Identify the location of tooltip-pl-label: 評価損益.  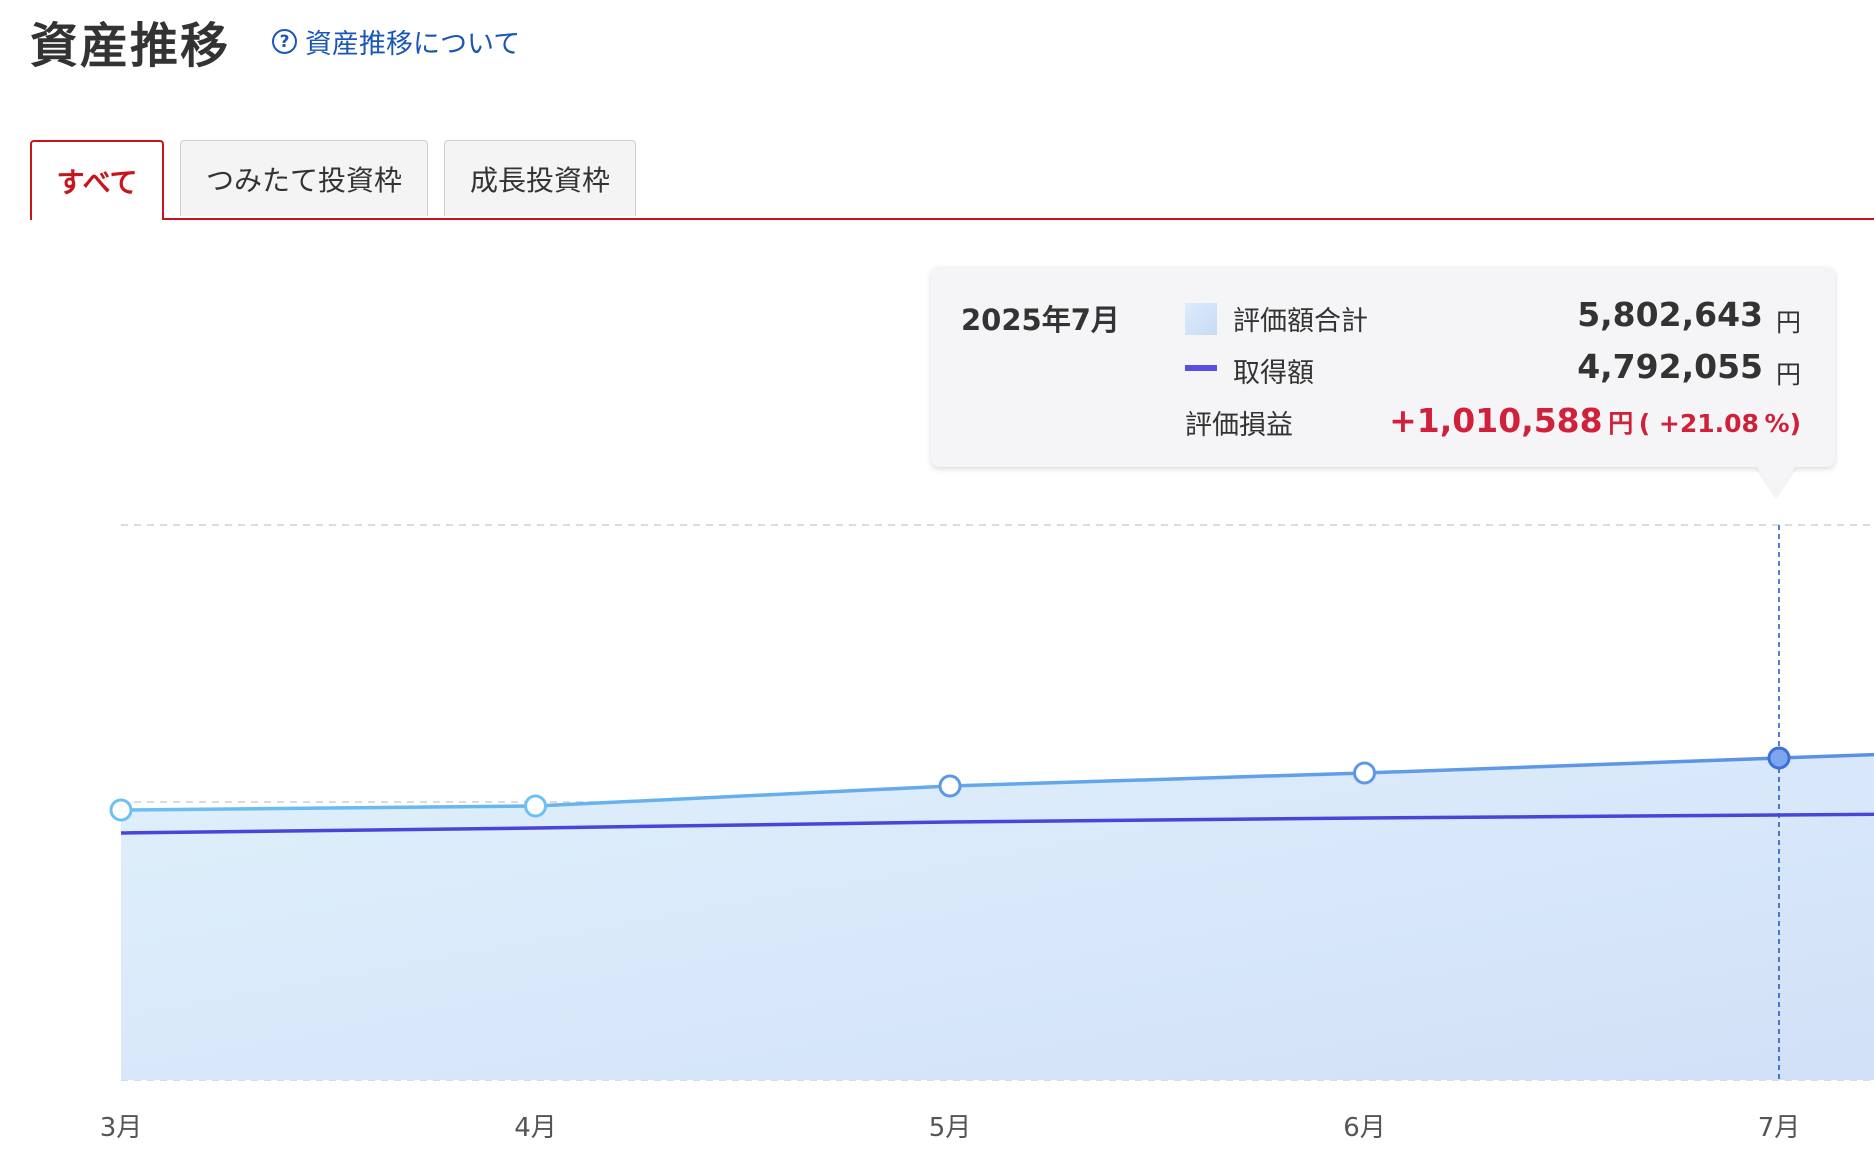
(1239, 425).